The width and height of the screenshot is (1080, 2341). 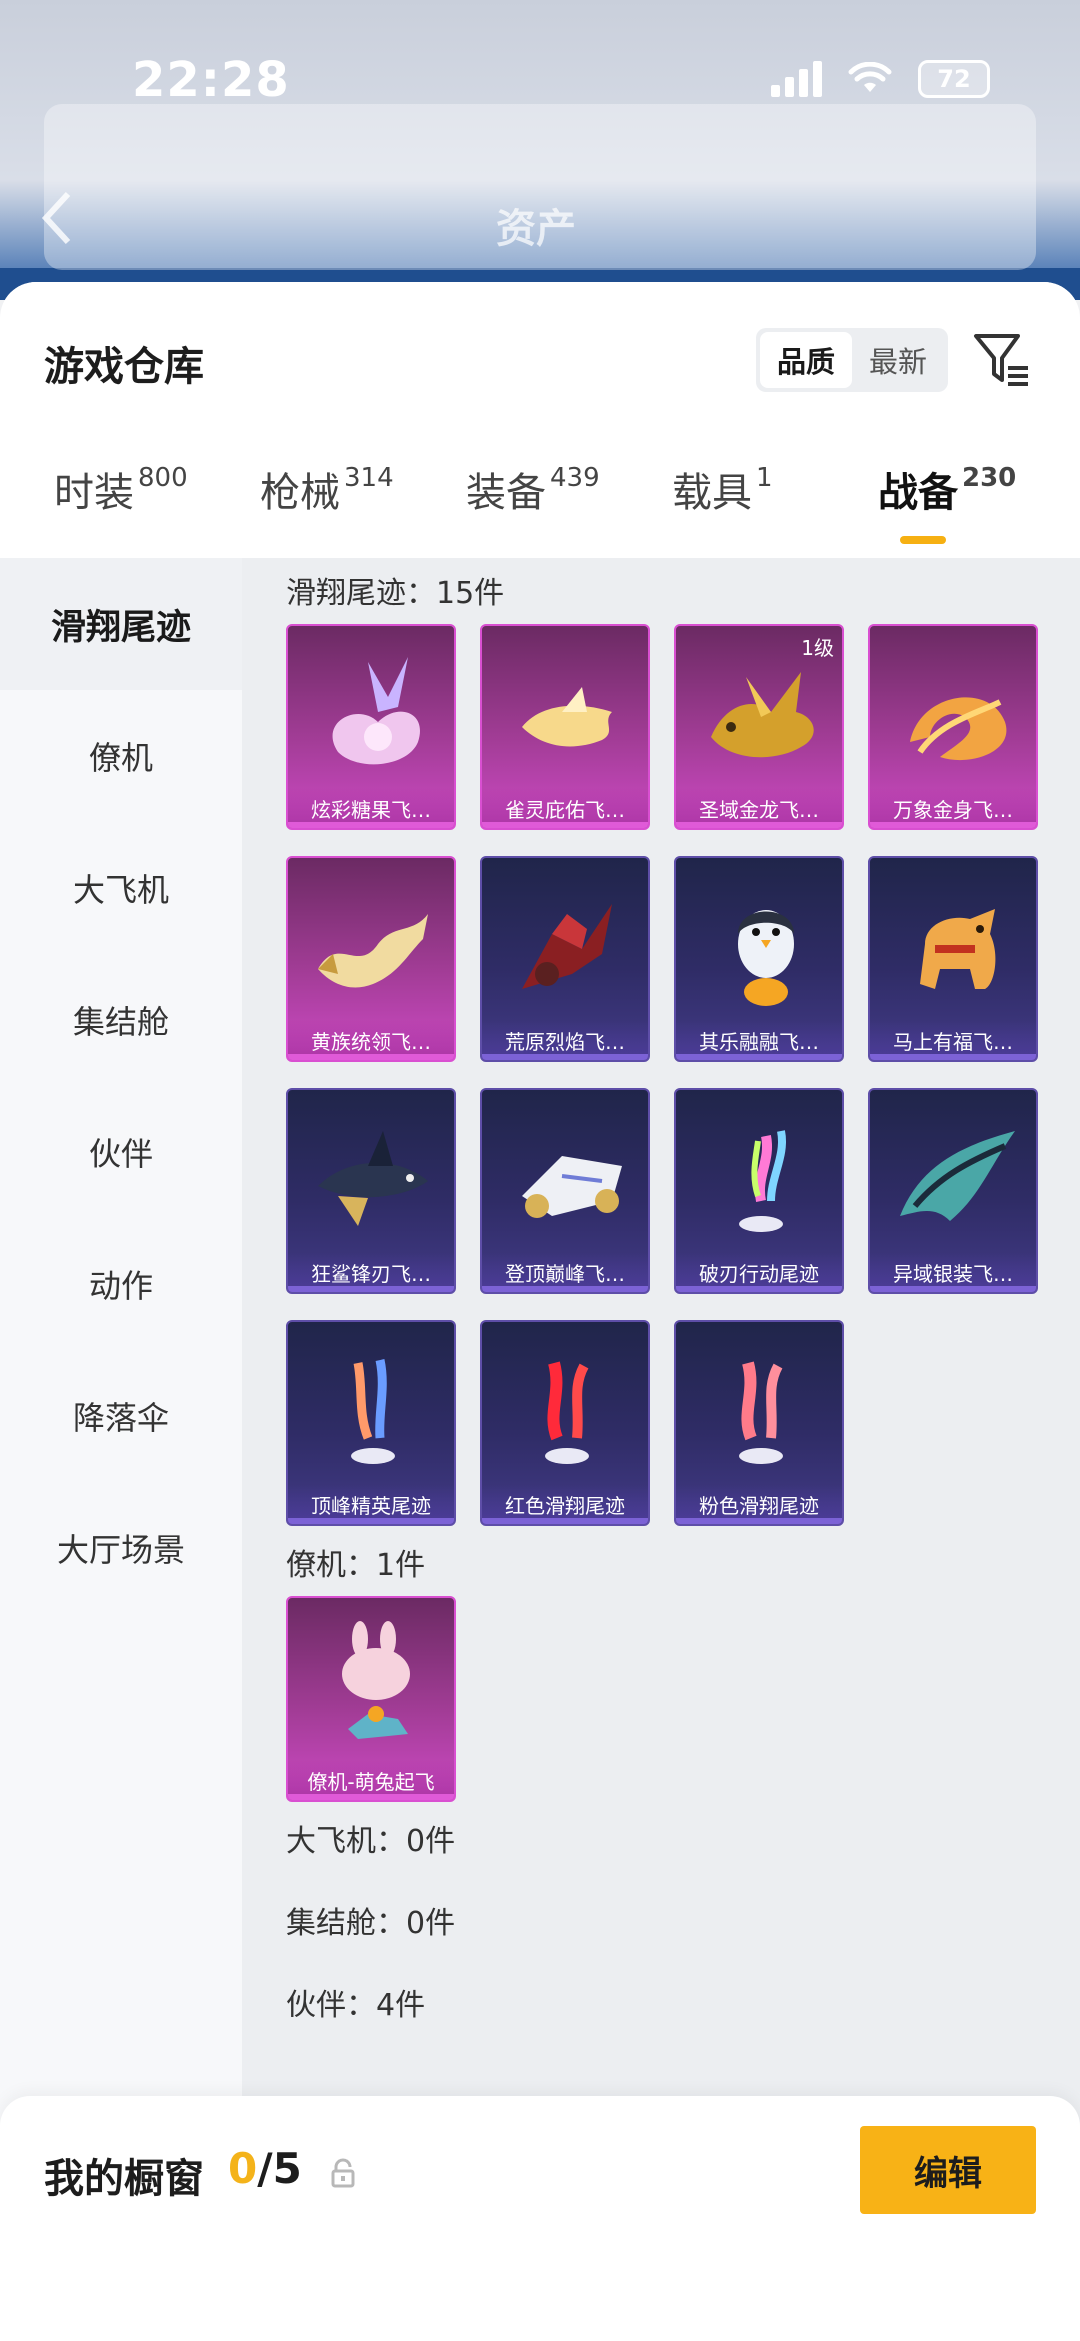 I want to click on item-card: 红色滑翔尾迹, so click(x=565, y=1423).